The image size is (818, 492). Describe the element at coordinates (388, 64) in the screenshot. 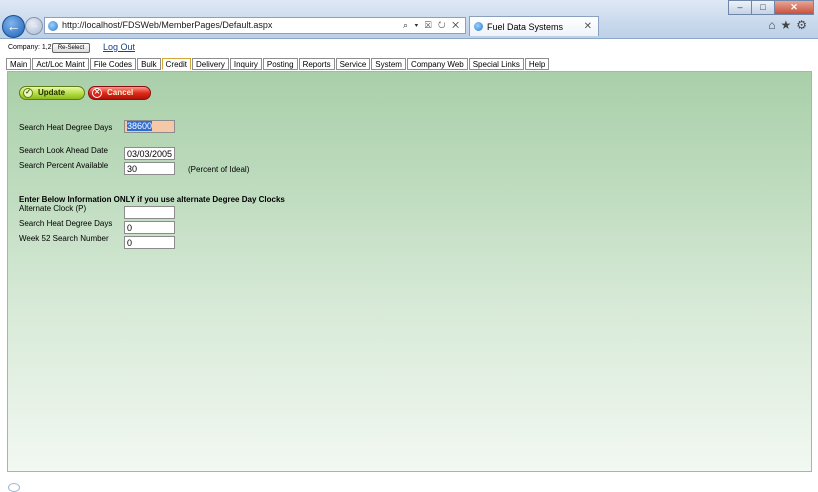

I see `menu-tab-system: System` at that location.